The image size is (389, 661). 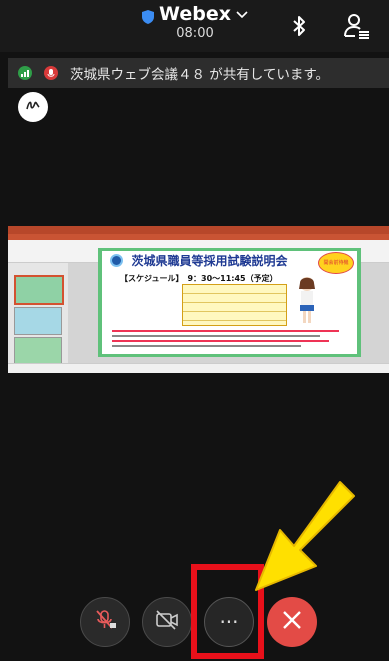 I want to click on meeting-title-button: Webex 08:00, so click(x=195, y=26).